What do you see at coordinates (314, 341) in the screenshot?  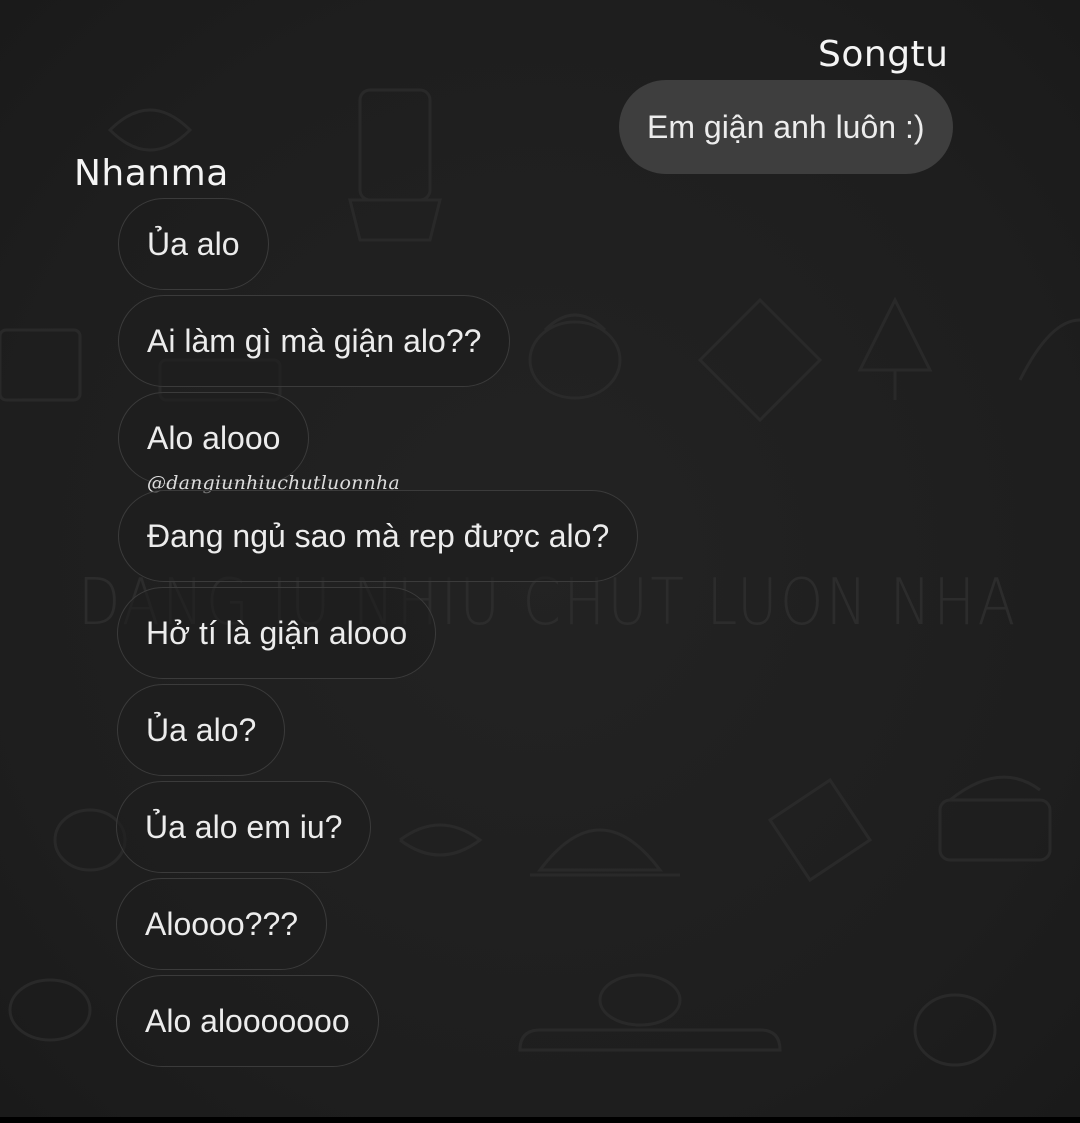 I see `message-bubble-incoming: Ai làm gì mà giận alo??` at bounding box center [314, 341].